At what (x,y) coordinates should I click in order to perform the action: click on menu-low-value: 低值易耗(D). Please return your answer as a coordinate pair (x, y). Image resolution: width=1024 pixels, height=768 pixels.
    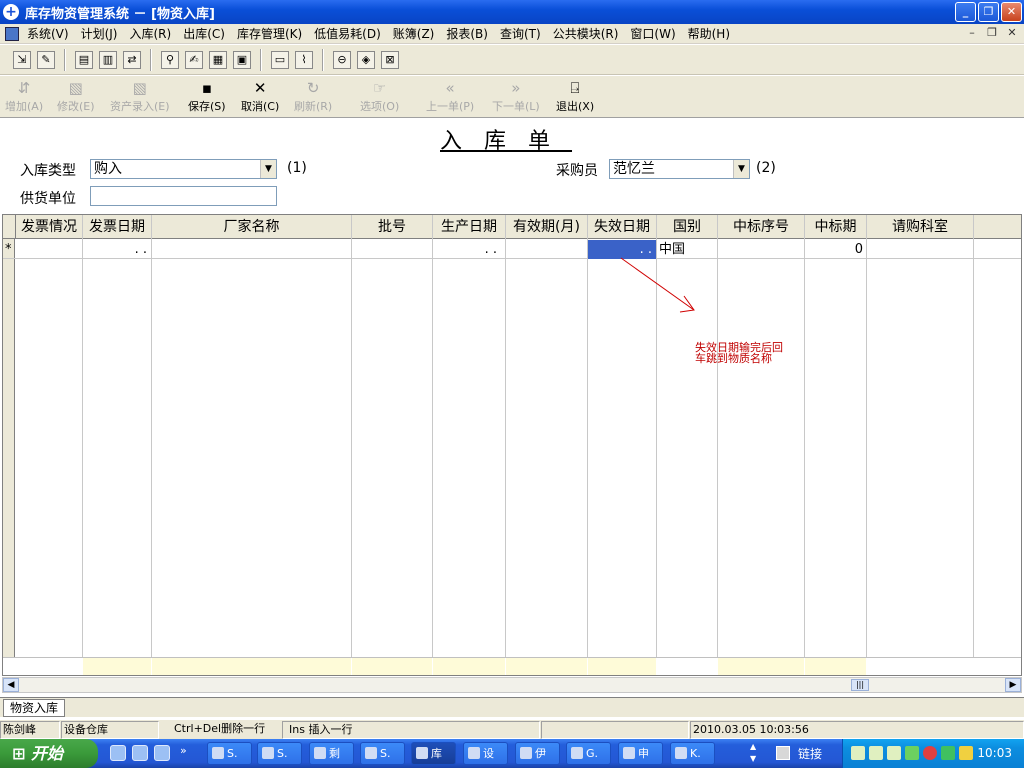
    Looking at the image, I should click on (349, 33).